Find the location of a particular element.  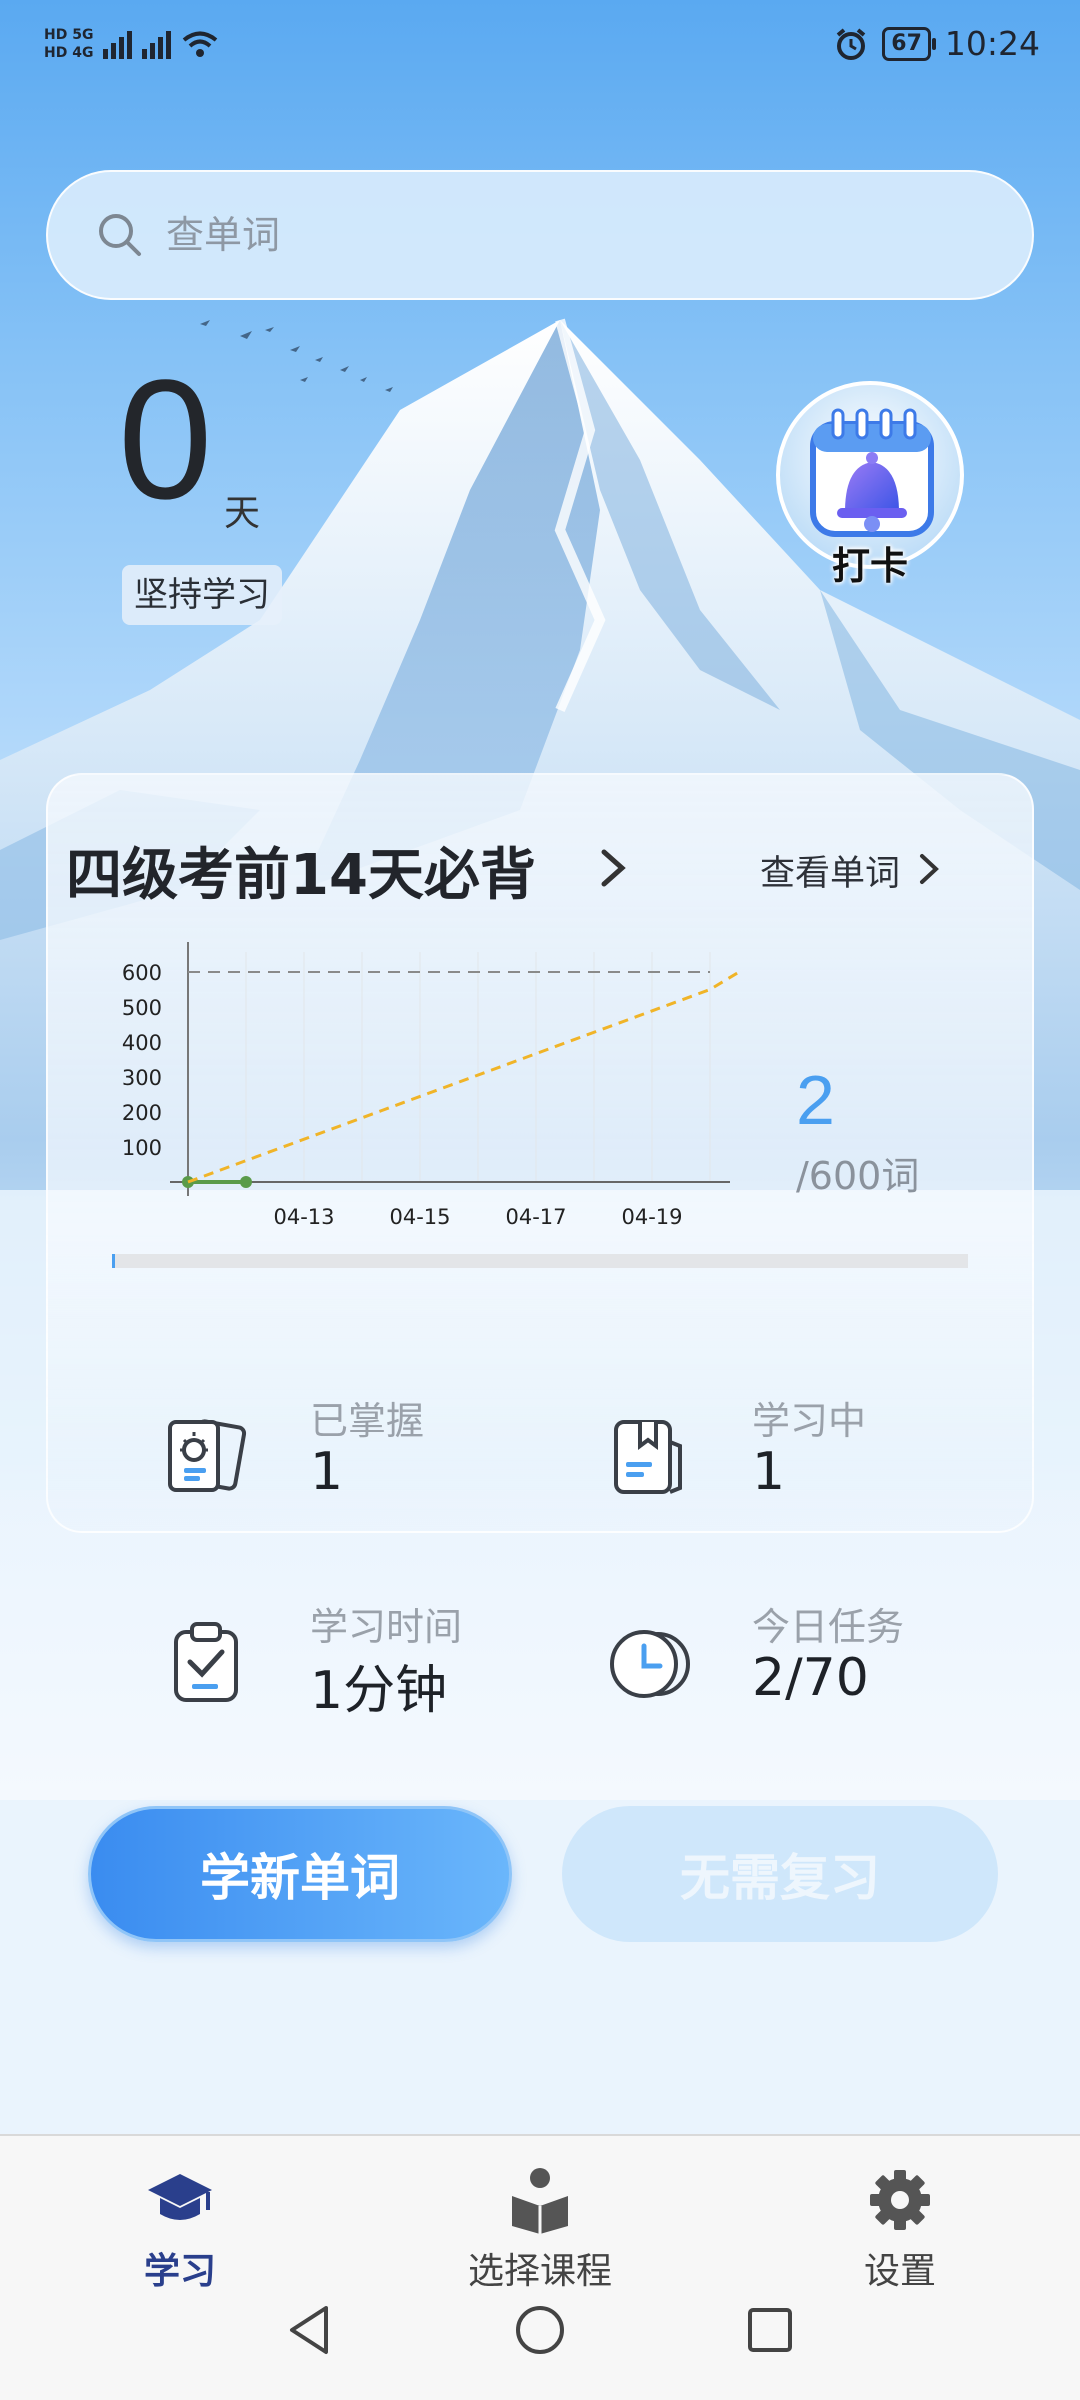

recent-apps-icon is located at coordinates (770, 2330).